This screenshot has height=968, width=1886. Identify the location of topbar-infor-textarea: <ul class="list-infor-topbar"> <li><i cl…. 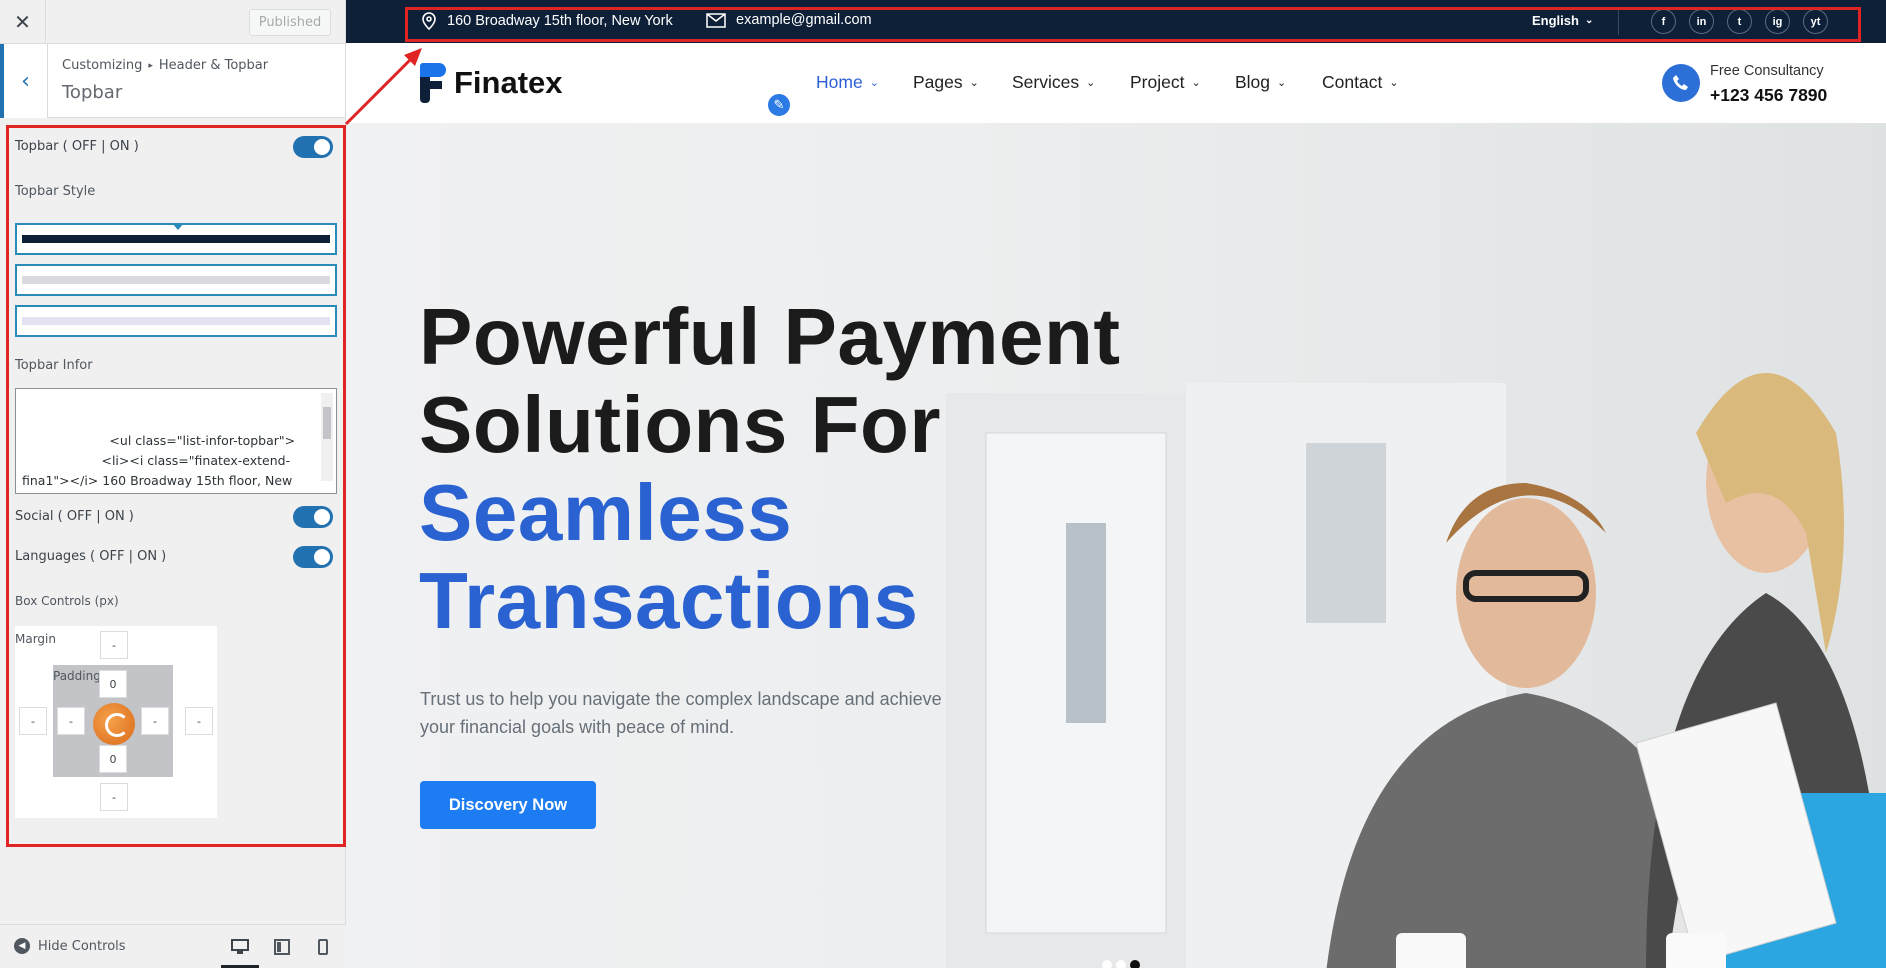
(176, 441).